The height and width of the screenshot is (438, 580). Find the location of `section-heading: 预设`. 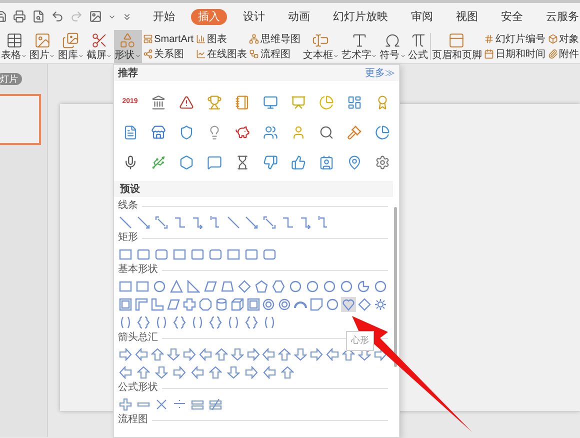

section-heading: 预设 is located at coordinates (130, 189).